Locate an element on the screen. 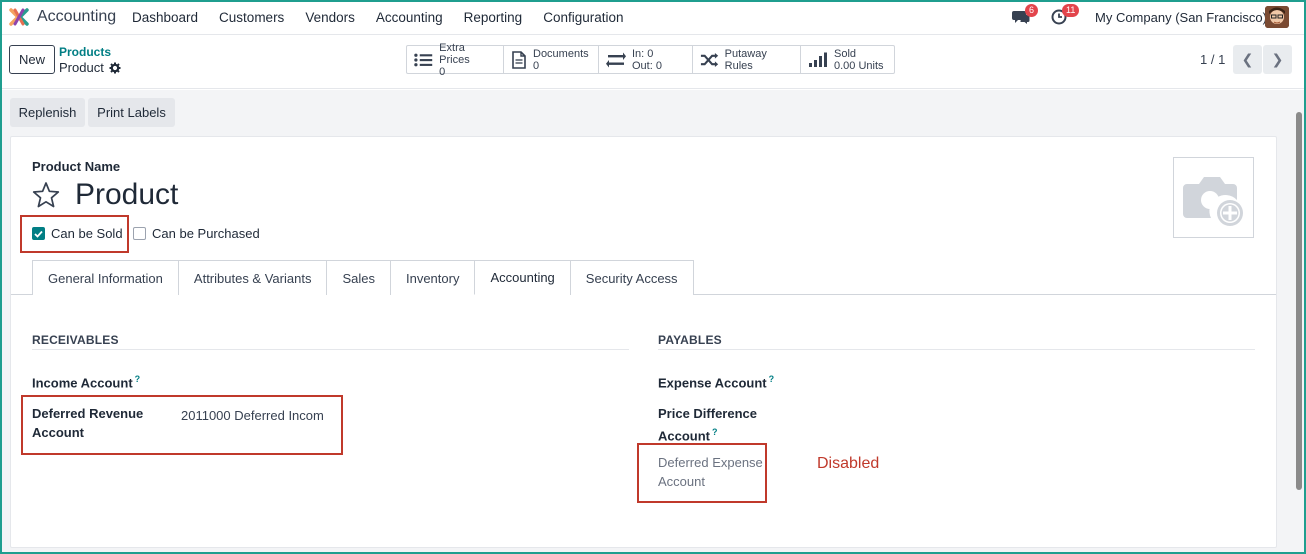 This screenshot has width=1306, height=554. activity-button: 11 is located at coordinates (1065, 16).